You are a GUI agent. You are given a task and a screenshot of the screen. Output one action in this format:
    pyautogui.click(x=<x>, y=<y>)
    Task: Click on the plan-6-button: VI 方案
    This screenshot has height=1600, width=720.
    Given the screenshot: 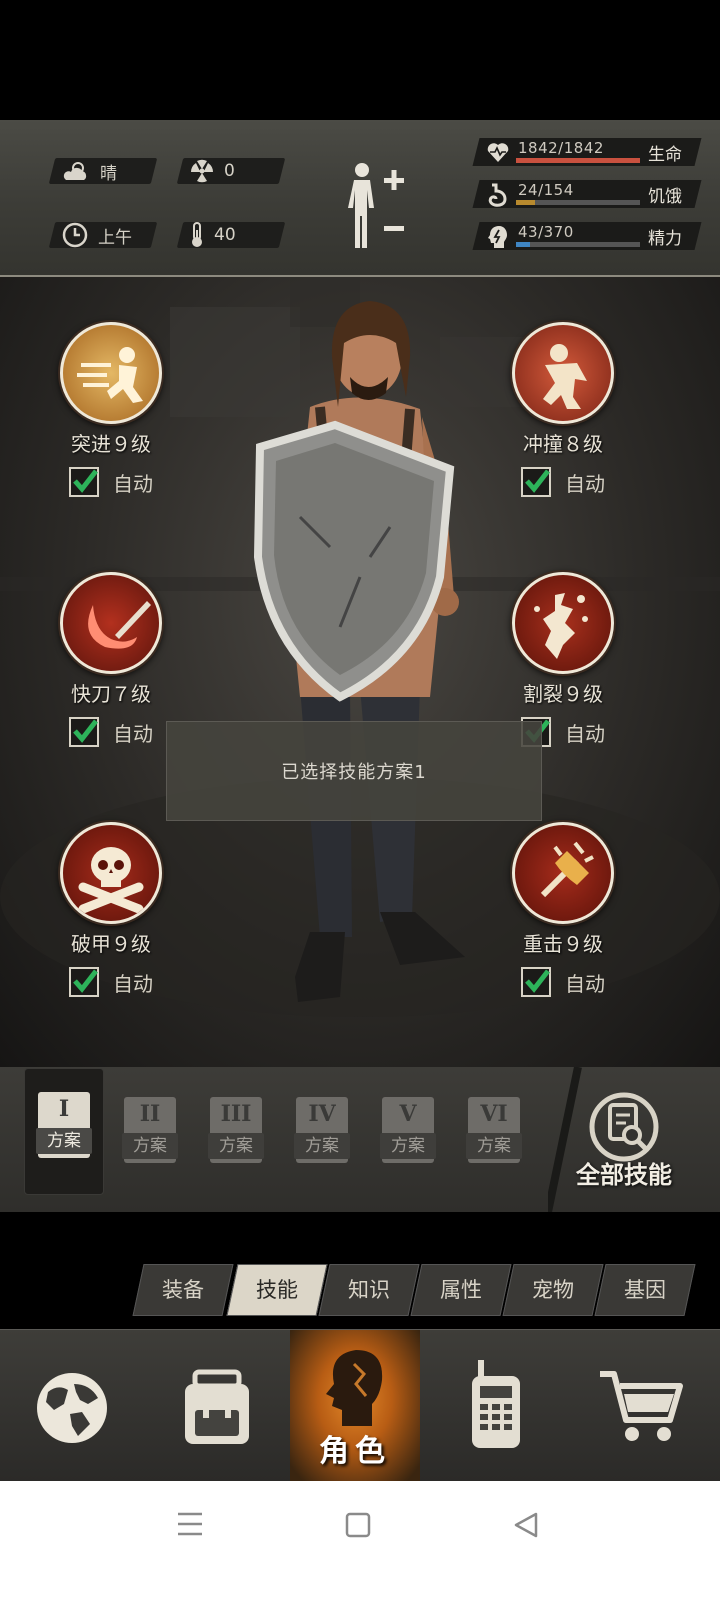 What is the action you would take?
    pyautogui.click(x=495, y=1136)
    